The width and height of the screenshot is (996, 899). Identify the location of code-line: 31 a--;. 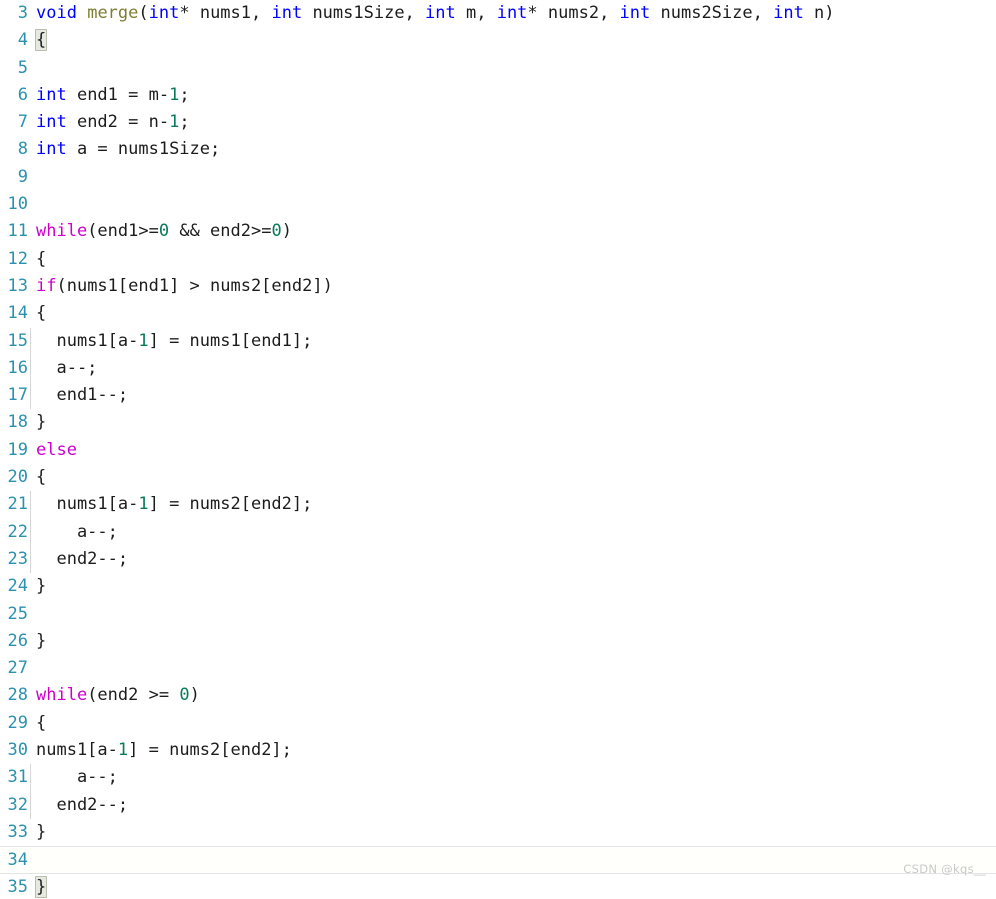
(498, 778).